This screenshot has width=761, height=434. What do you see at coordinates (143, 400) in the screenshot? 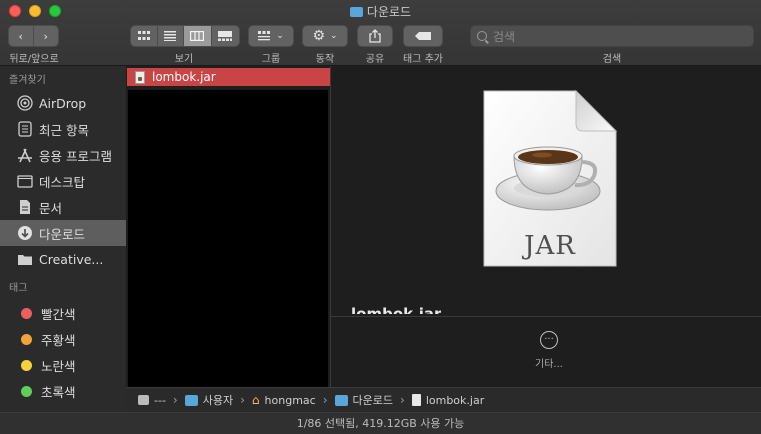
I see `hard-disk-icon` at bounding box center [143, 400].